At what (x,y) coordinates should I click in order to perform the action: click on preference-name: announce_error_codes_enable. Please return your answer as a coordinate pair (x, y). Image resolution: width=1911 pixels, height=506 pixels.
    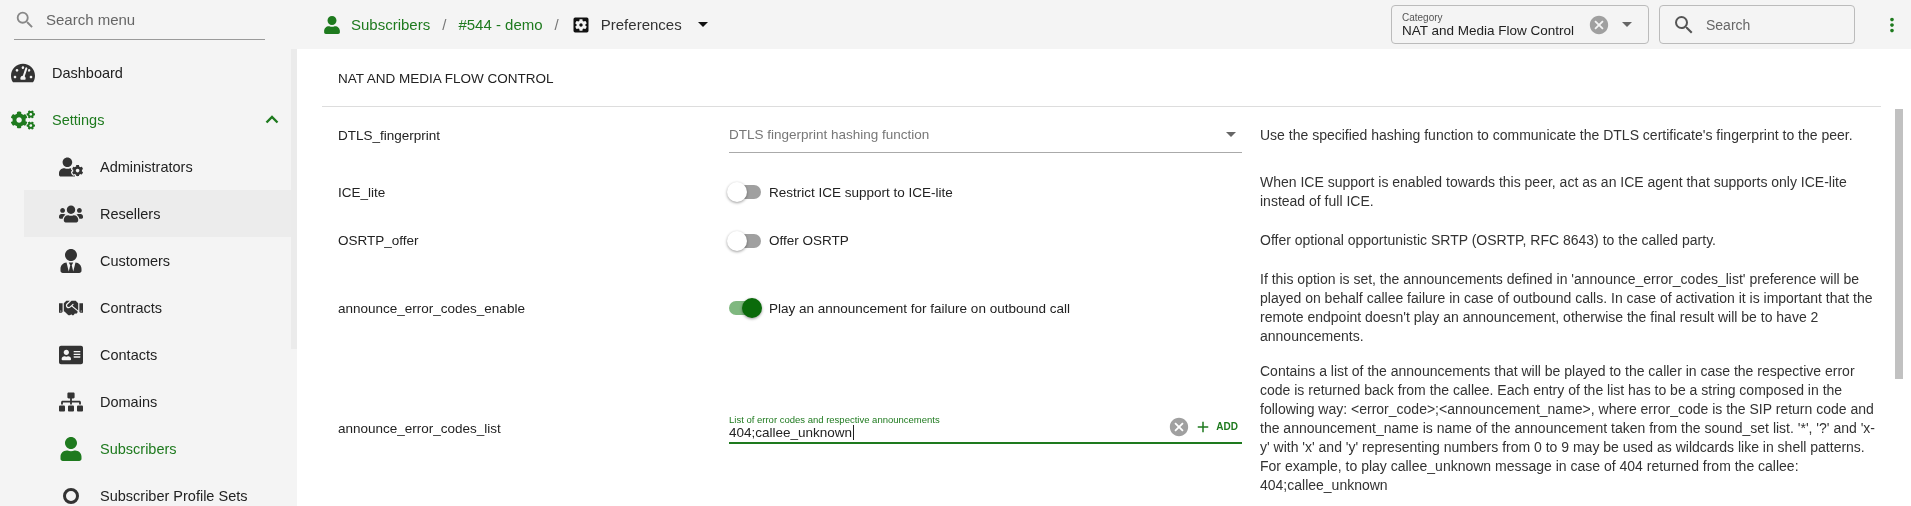
    Looking at the image, I should click on (431, 308).